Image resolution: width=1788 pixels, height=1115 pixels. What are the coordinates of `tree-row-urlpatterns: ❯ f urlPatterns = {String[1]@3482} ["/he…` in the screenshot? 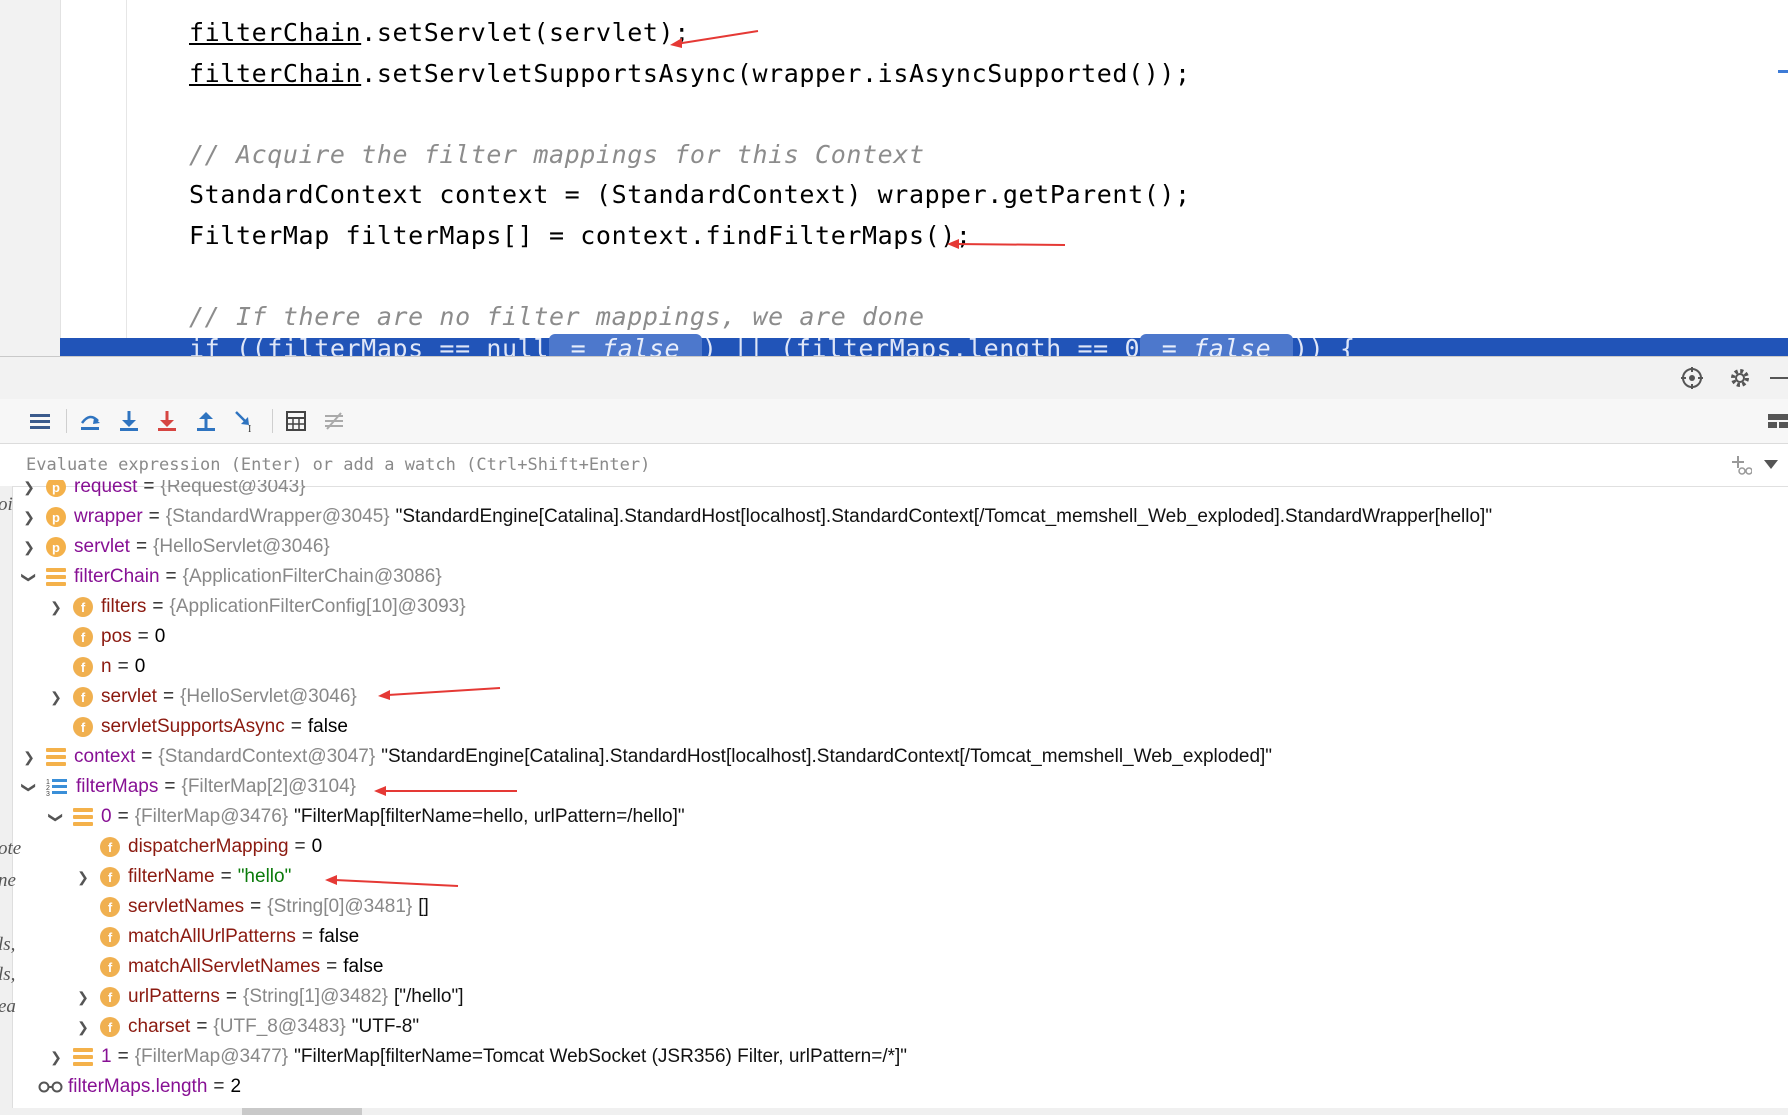 It's located at (268, 997).